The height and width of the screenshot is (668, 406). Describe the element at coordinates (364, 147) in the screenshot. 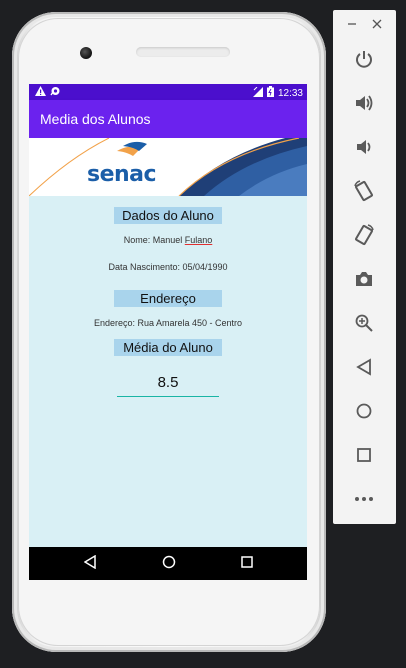

I see `volume-down-icon` at that location.